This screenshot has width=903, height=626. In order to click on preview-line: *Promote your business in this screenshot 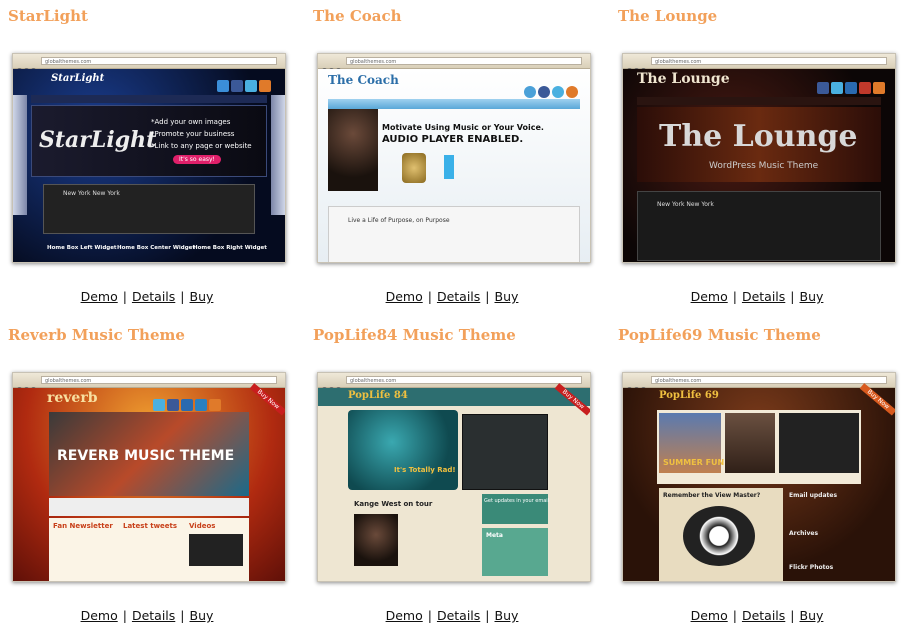, I will do `click(193, 134)`.